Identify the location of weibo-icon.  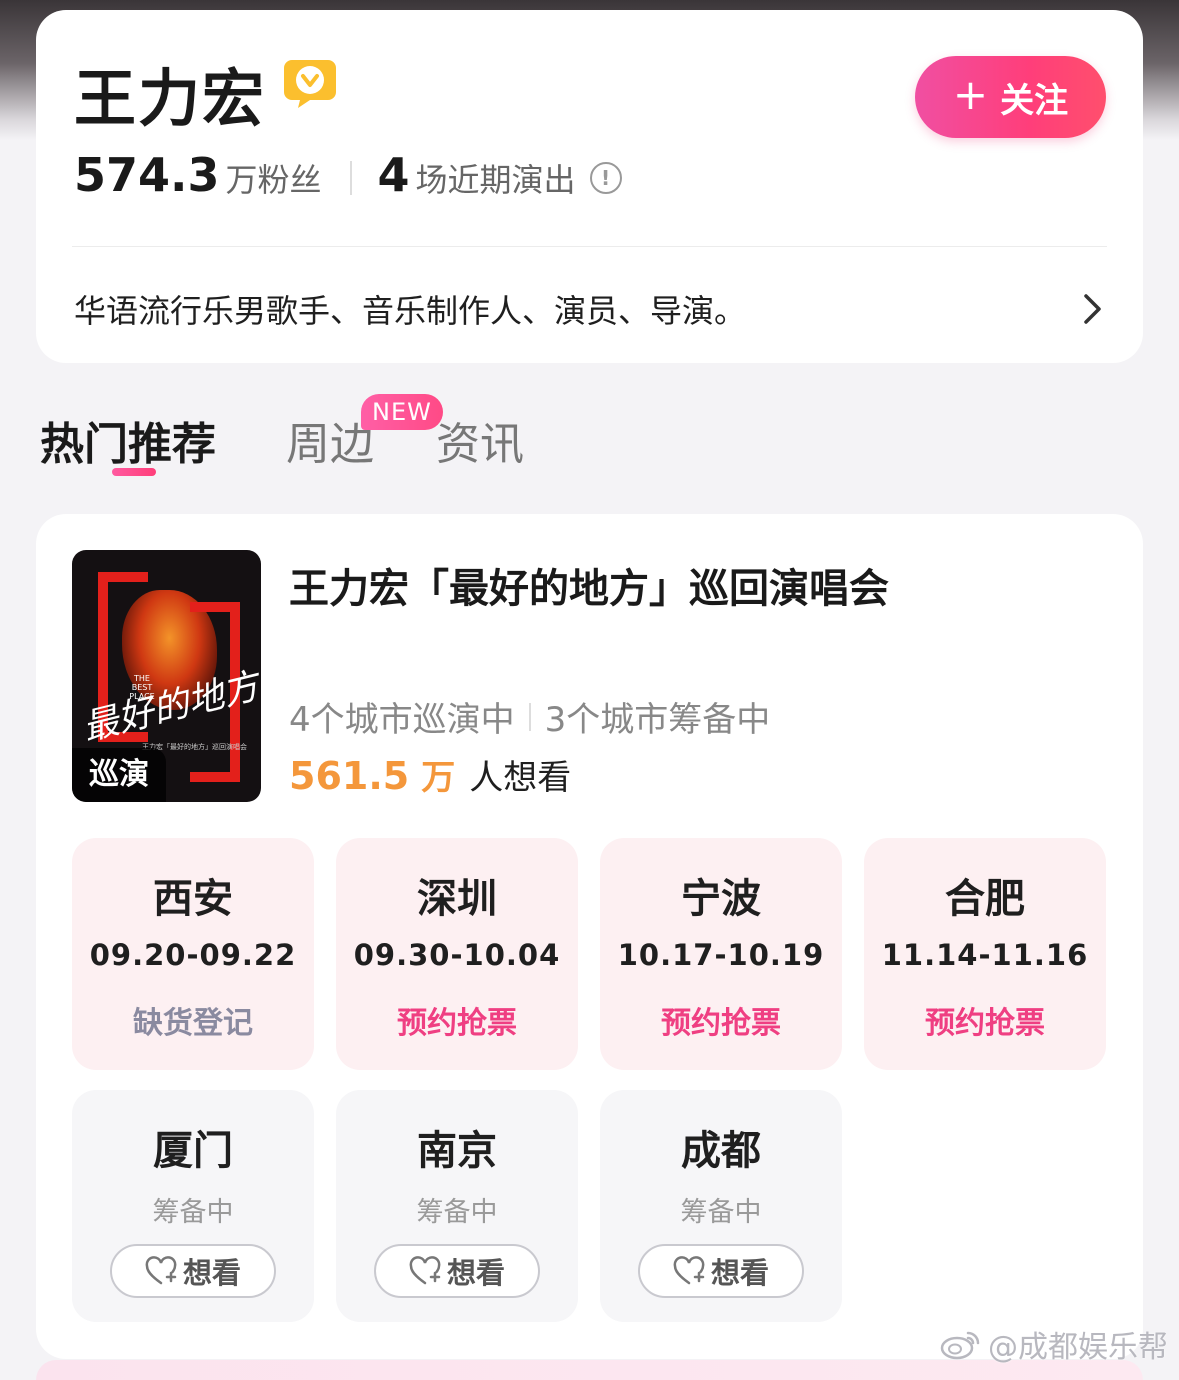
(960, 1345).